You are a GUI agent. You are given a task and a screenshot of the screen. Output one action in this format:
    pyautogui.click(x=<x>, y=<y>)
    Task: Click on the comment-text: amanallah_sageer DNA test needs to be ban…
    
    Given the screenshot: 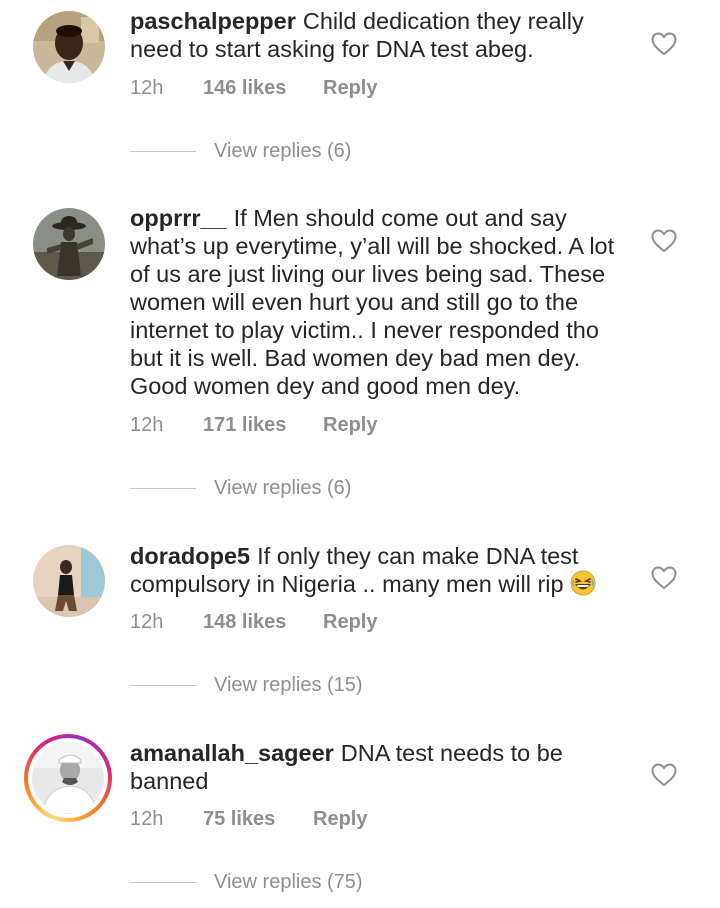 What is the action you would take?
    pyautogui.click(x=380, y=767)
    